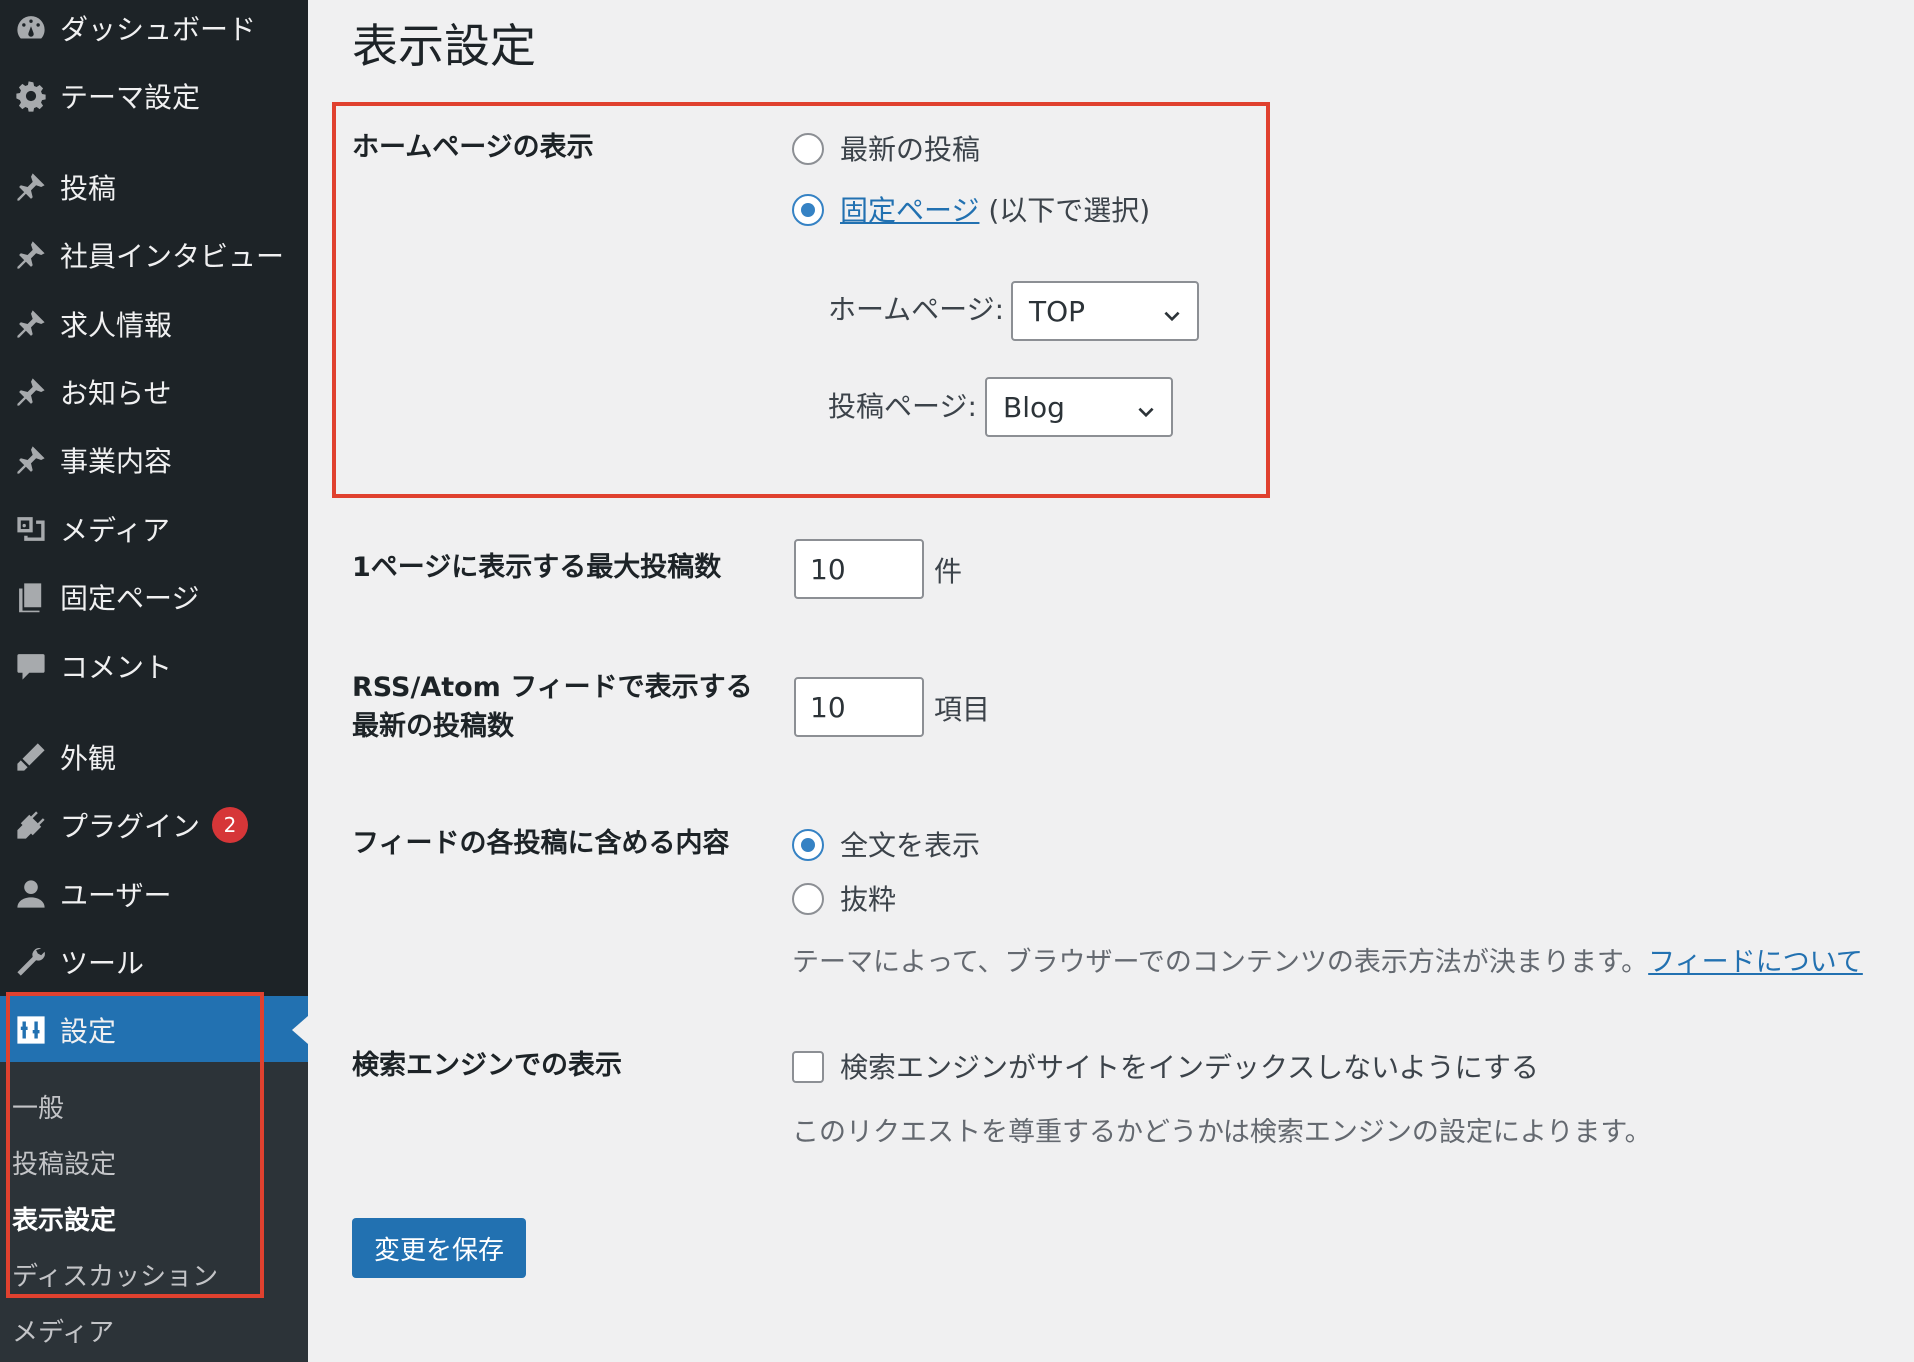 The image size is (1914, 1362). What do you see at coordinates (910, 149) in the screenshot?
I see `latest-posts-label: 最新の投稿` at bounding box center [910, 149].